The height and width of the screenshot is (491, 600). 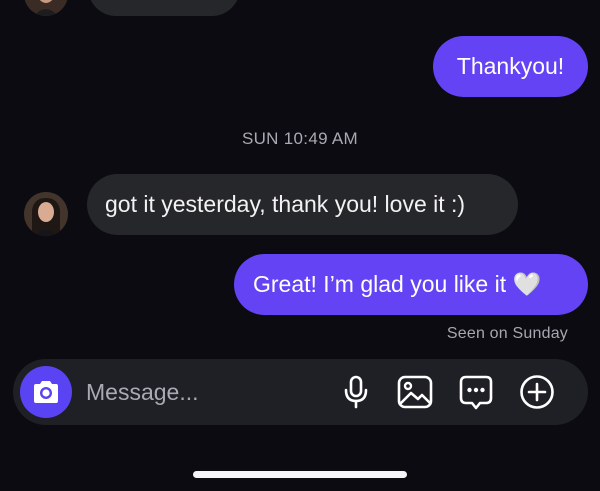 I want to click on sticker-button, so click(x=476, y=392).